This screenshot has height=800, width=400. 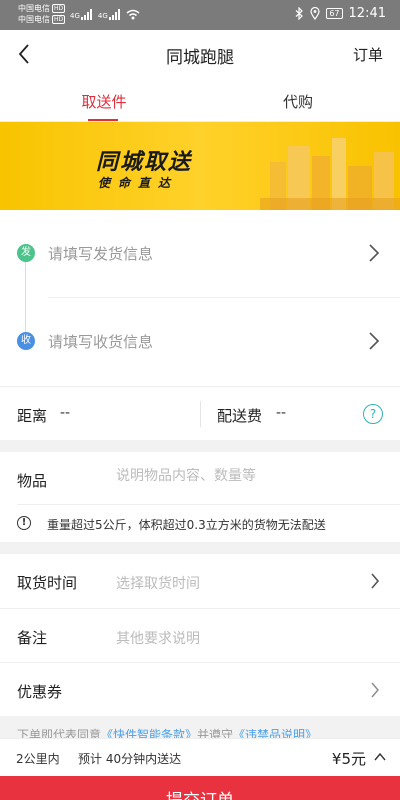 I want to click on banner-subtitle: 使命直达, so click(x=138, y=183).